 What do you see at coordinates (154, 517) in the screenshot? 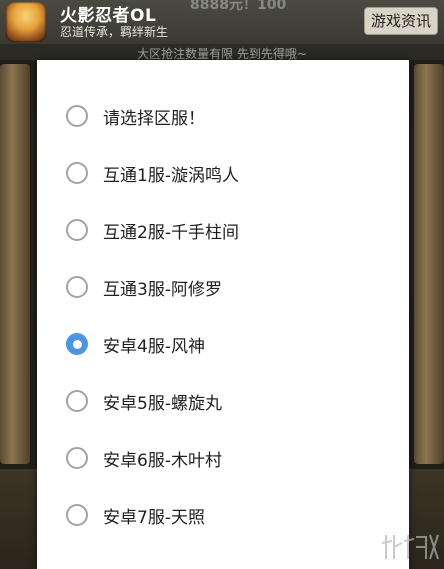
I see `server-option-label: 安卓7服-天照` at bounding box center [154, 517].